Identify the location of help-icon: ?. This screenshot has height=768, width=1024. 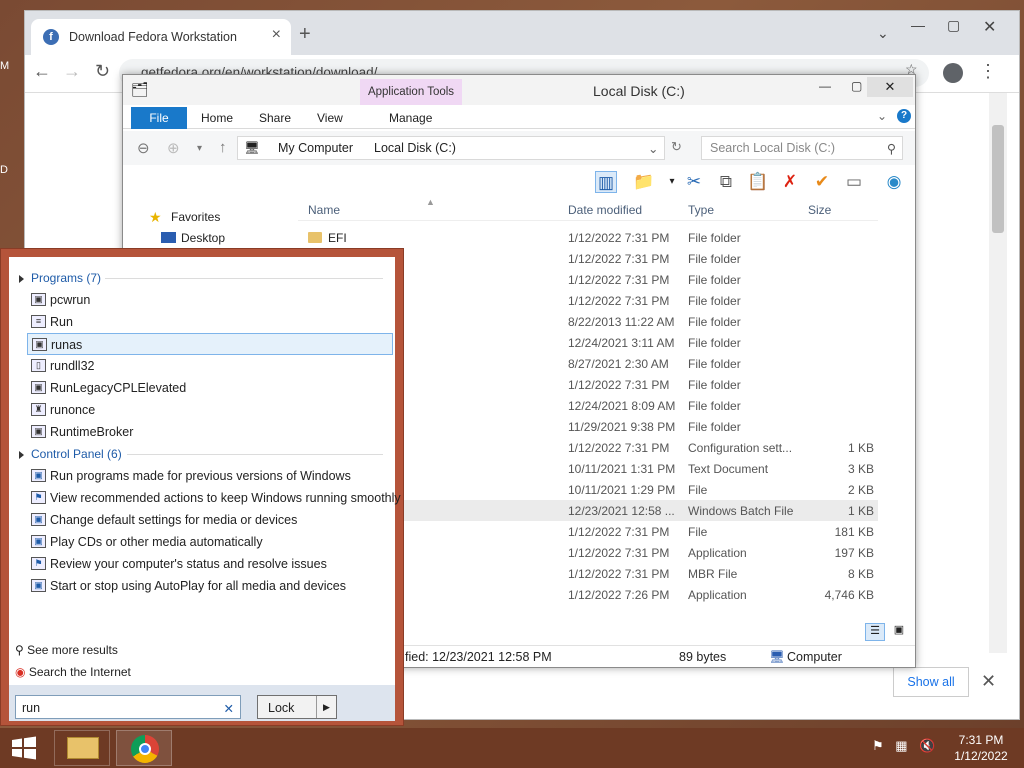
(904, 116).